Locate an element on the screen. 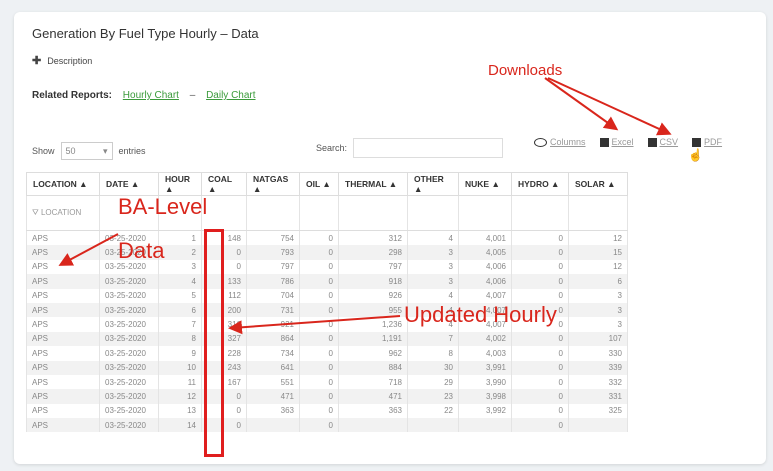  daily-chart-link: Daily Chart is located at coordinates (230, 95).